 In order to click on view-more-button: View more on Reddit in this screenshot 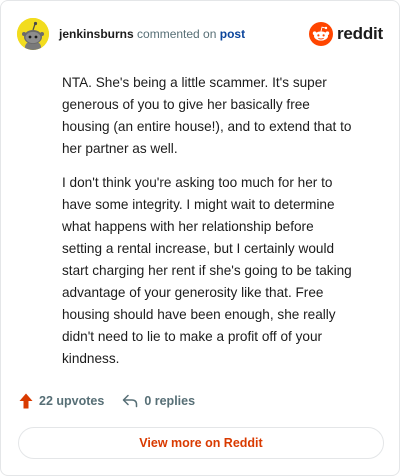, I will do `click(201, 443)`.